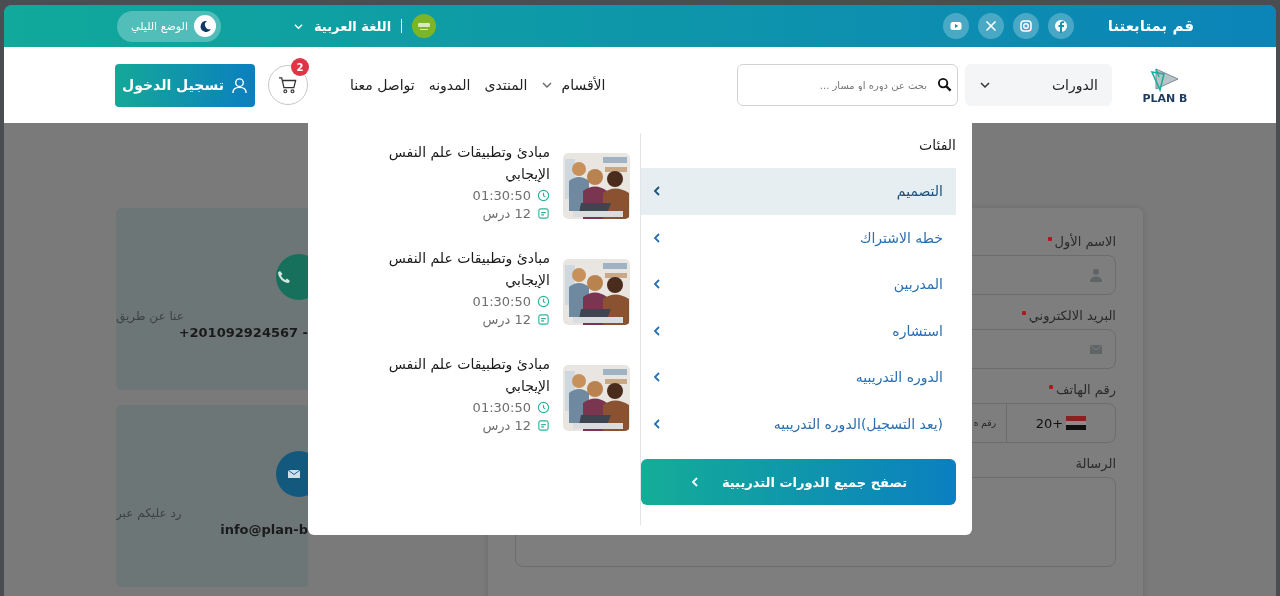 The image size is (1280, 596). I want to click on follow-label: قم بمتابعتنا, so click(1150, 26).